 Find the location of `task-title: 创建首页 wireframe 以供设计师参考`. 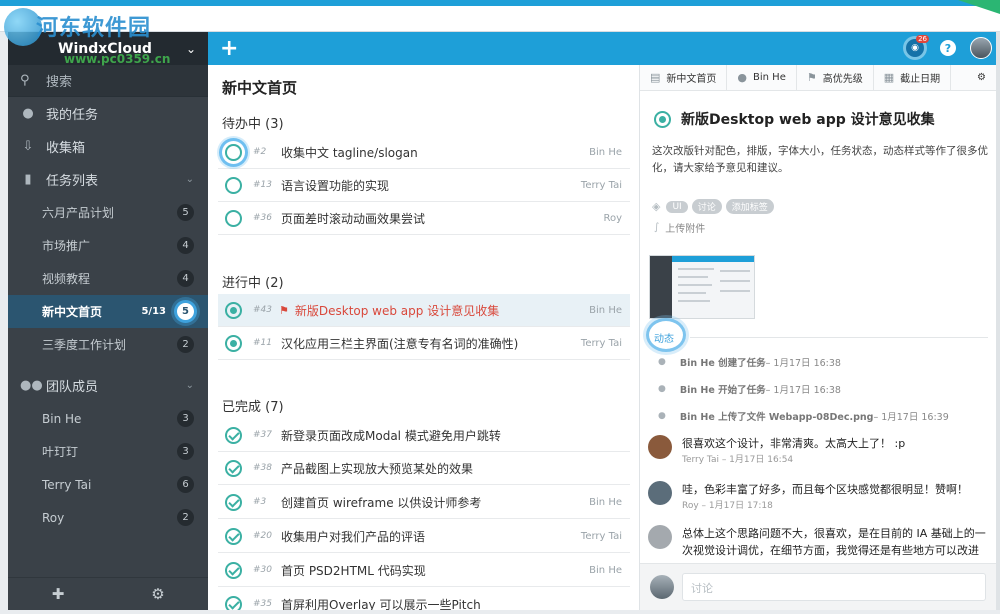

task-title: 创建首页 wireframe 以供设计师参考 is located at coordinates (381, 502).